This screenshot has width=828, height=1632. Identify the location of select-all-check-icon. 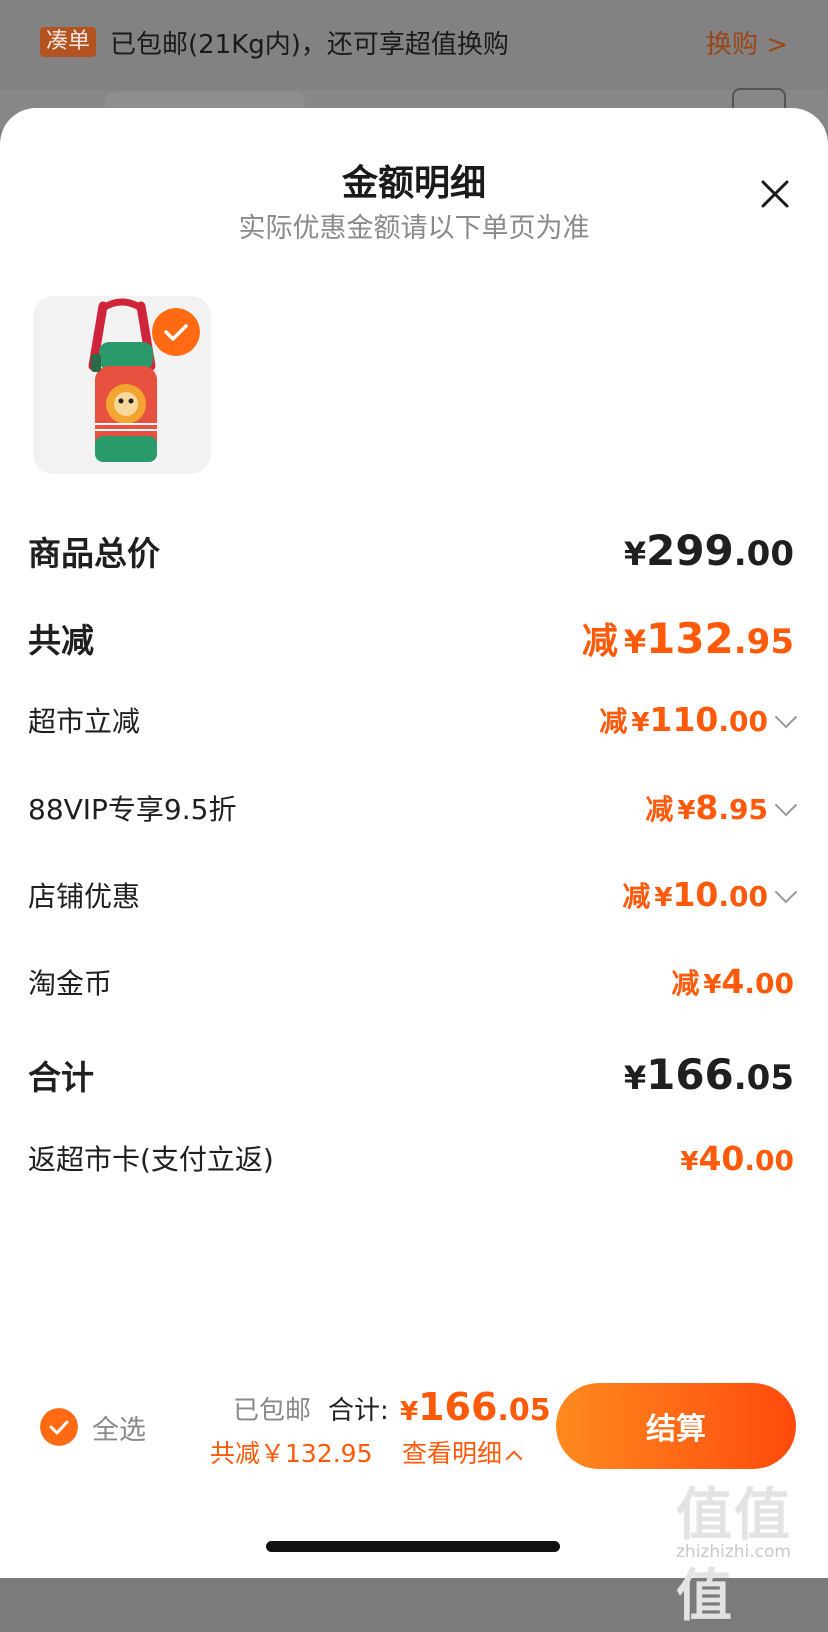
(59, 1427).